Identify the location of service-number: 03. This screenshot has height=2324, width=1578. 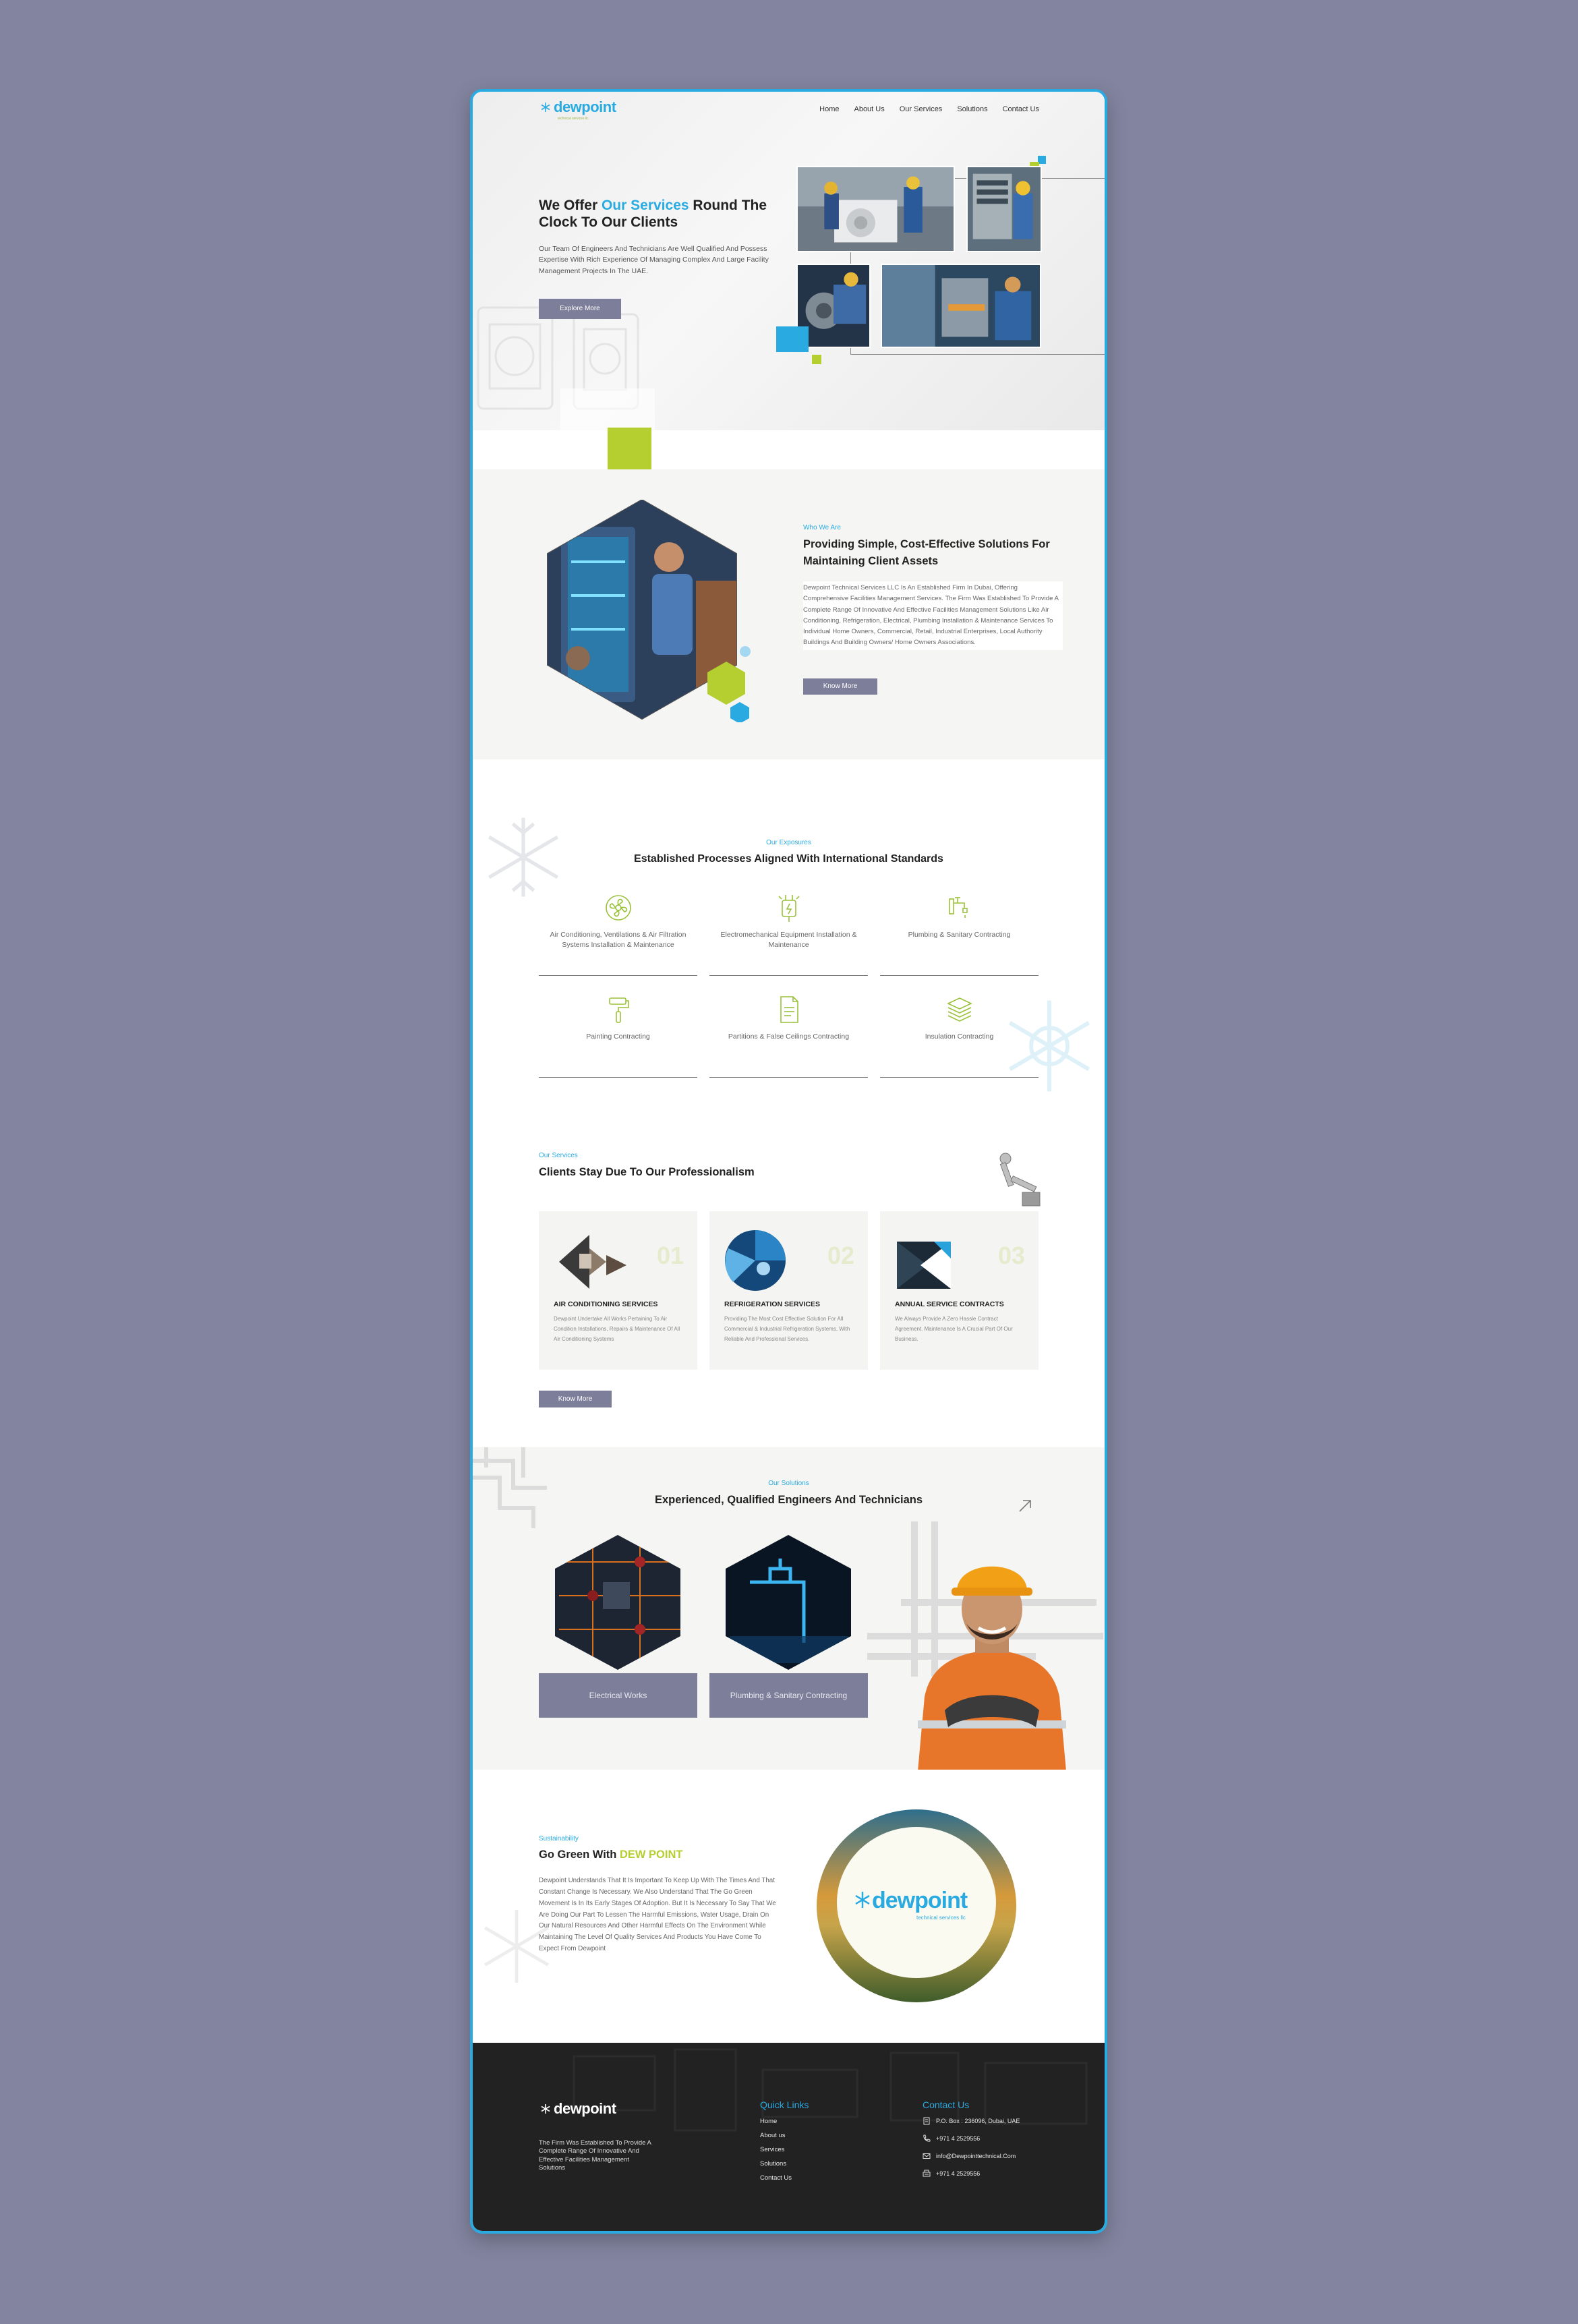
(1011, 1255).